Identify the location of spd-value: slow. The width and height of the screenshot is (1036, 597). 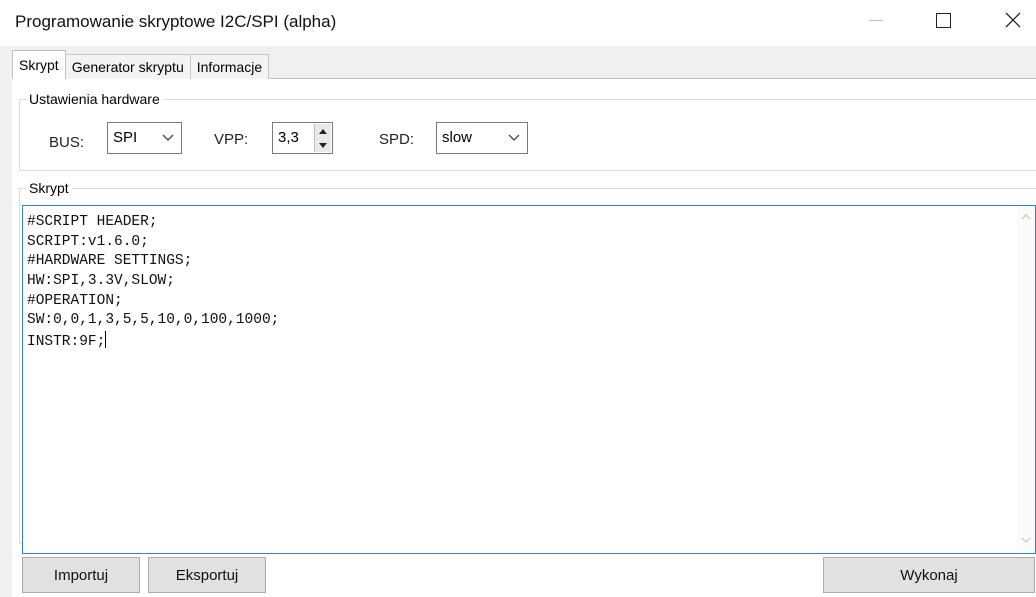
(457, 137).